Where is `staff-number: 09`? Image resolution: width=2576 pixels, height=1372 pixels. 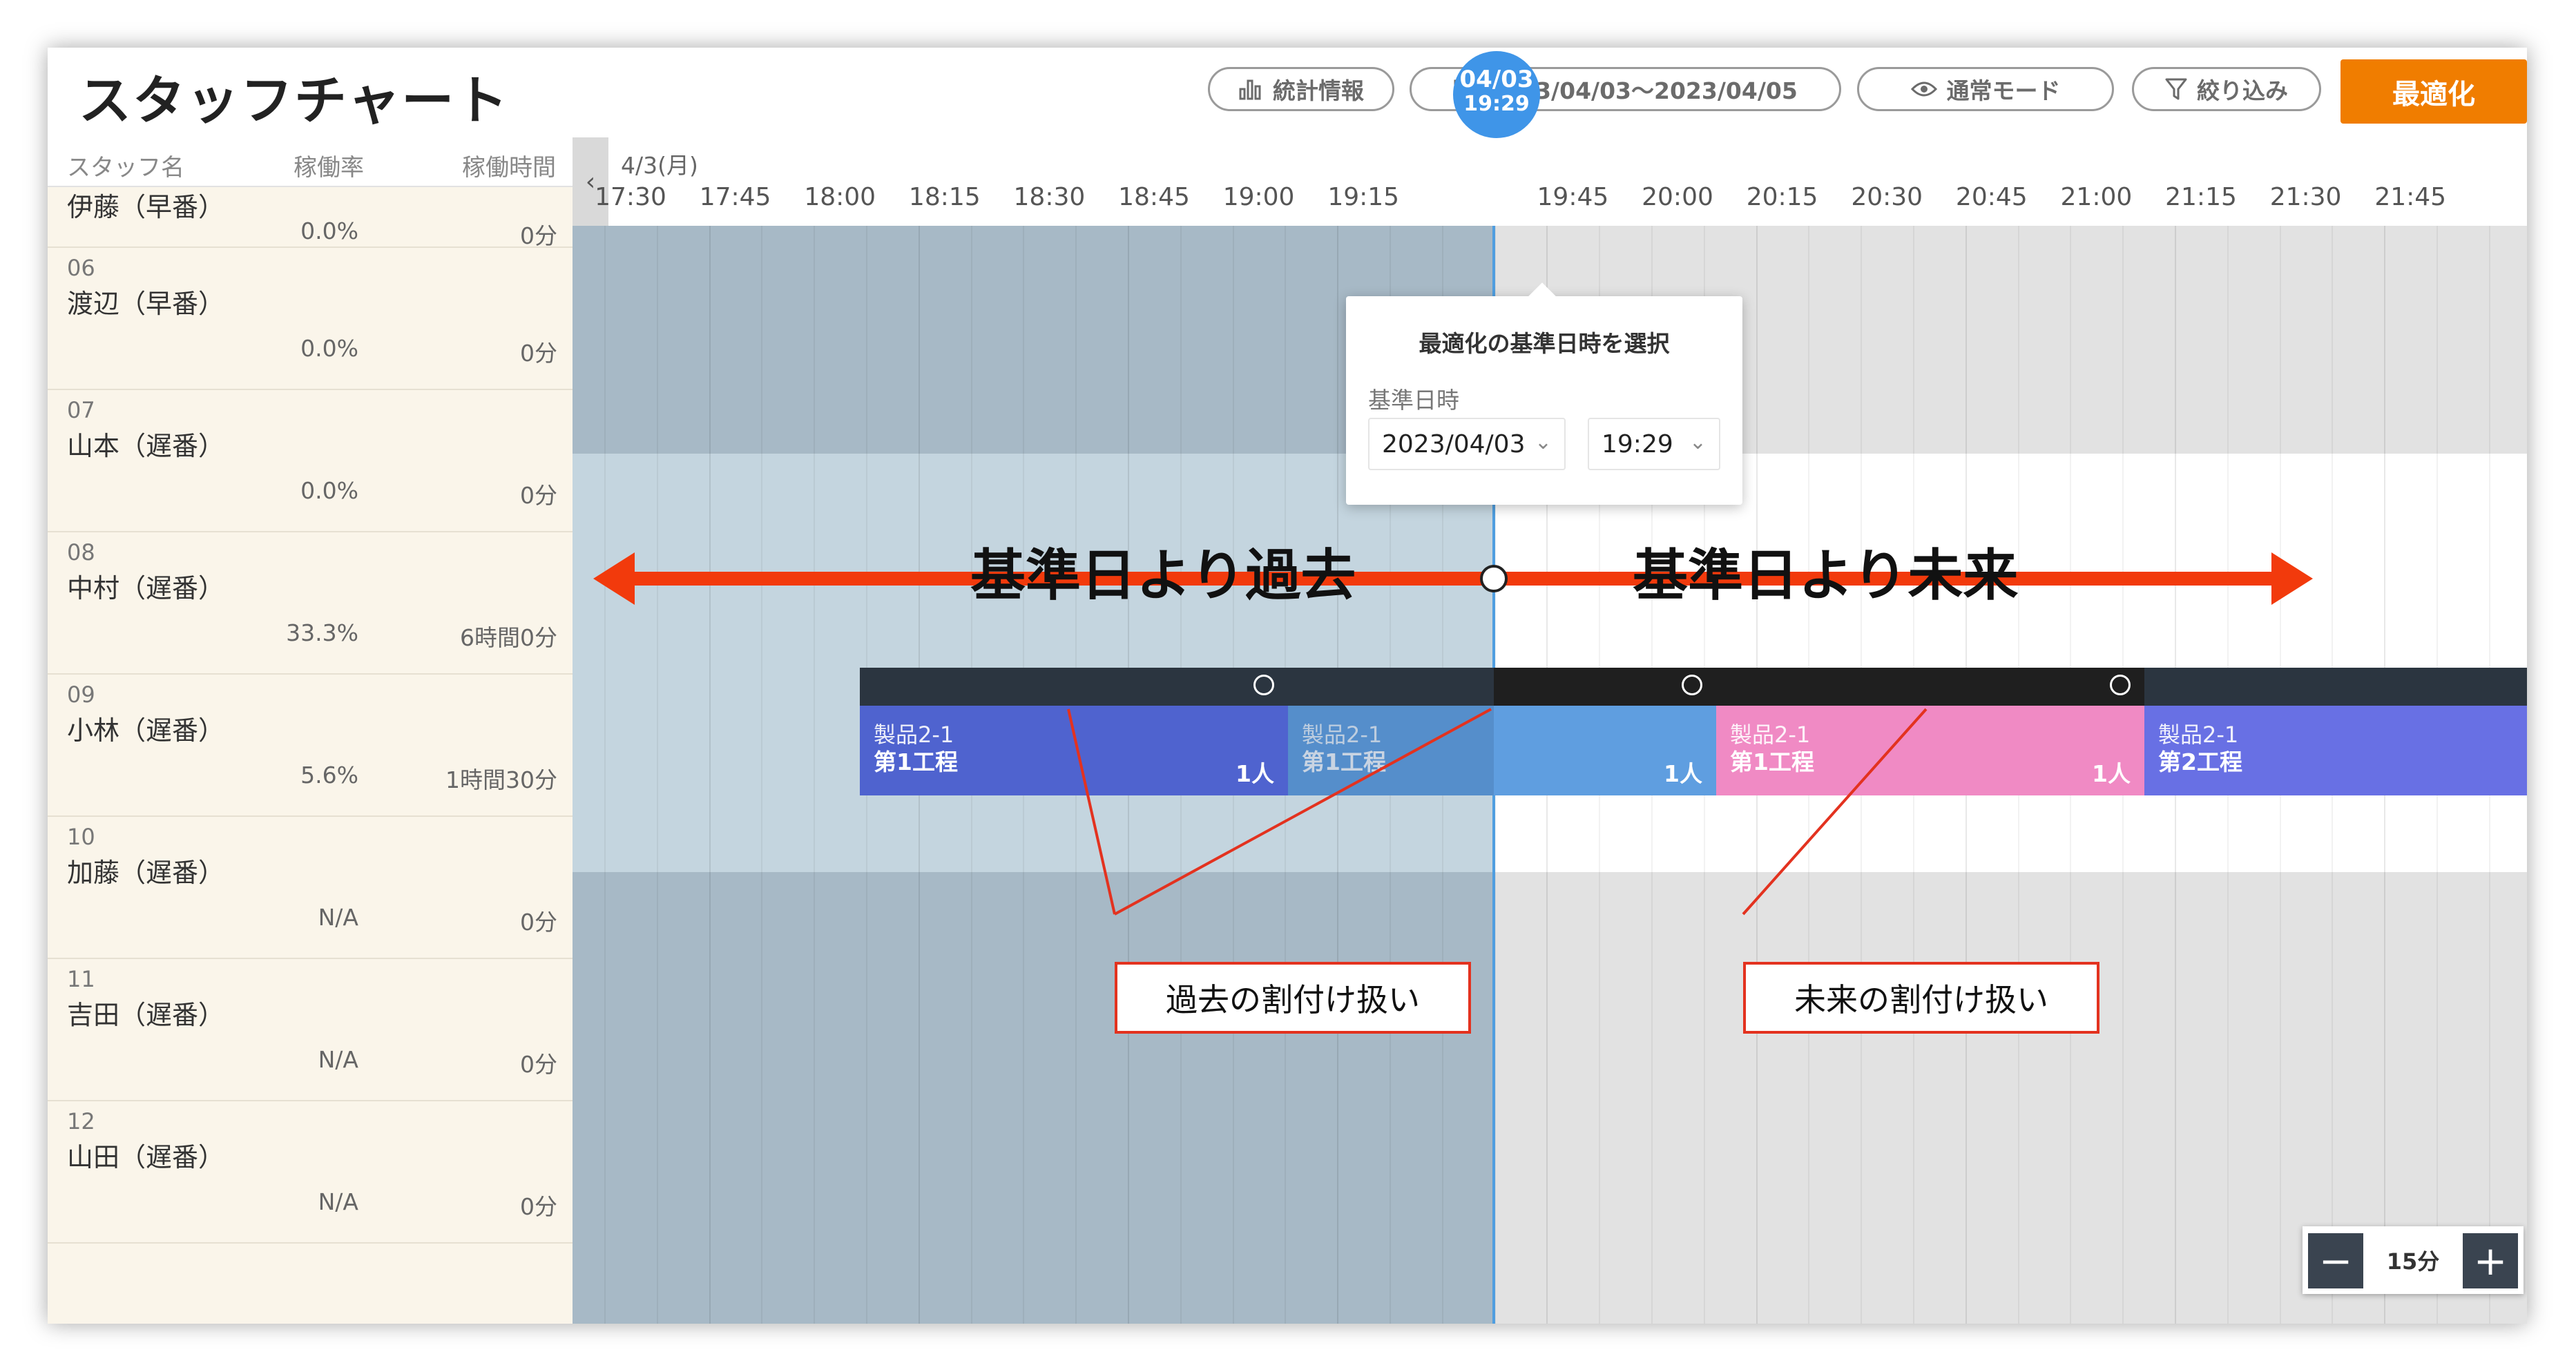
staff-number: 09 is located at coordinates (81, 695).